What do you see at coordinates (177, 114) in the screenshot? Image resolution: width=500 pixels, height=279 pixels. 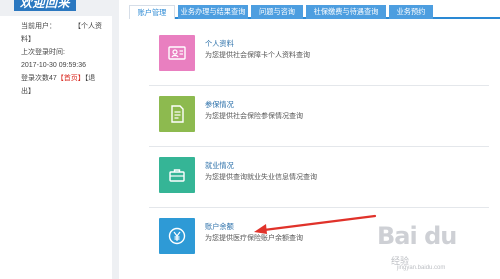 I see `document-icon` at bounding box center [177, 114].